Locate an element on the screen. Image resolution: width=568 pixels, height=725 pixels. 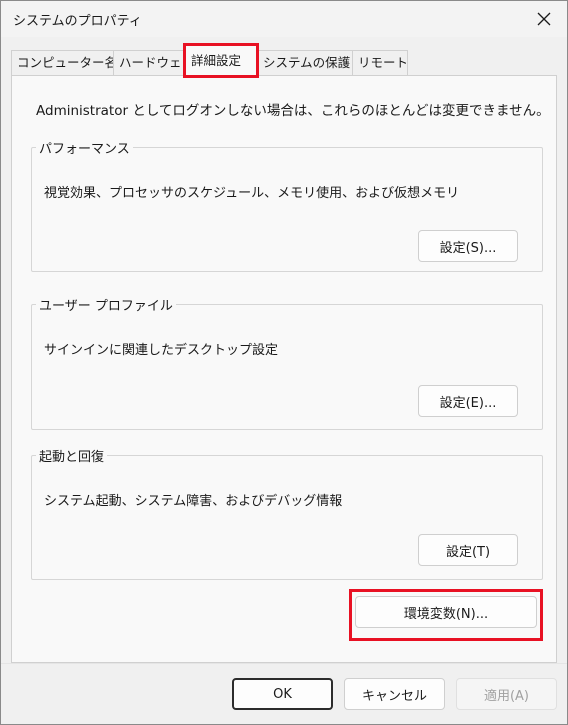
startup-recovery-description: システム起動、システム障害、およびデバッグ情報 is located at coordinates (193, 501).